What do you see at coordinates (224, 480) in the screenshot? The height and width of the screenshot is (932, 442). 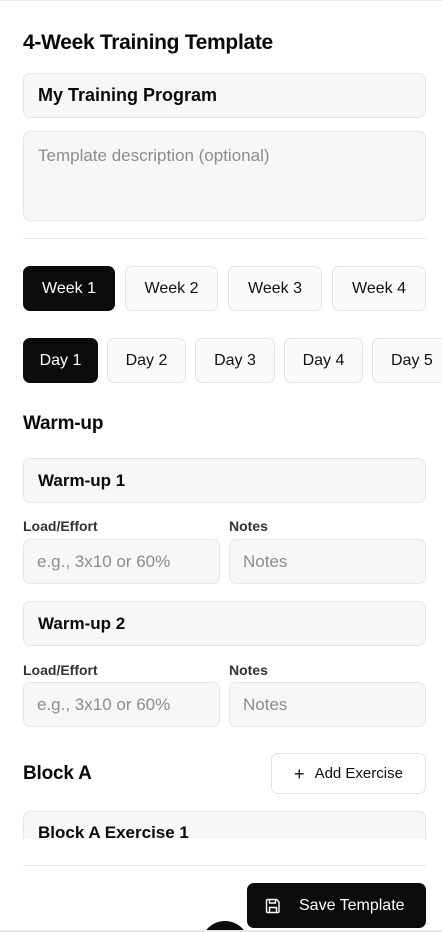 I see `warmup-1-name-input: Warm-up 1` at bounding box center [224, 480].